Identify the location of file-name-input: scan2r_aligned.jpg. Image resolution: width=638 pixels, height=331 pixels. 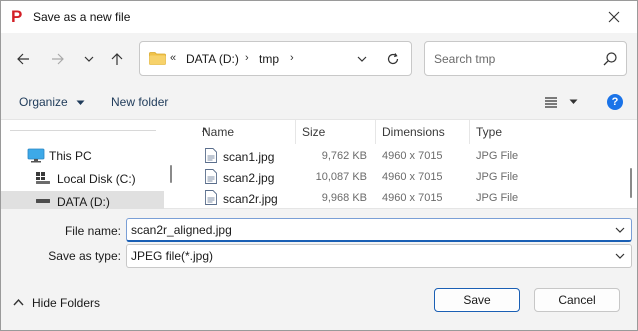
(181, 230).